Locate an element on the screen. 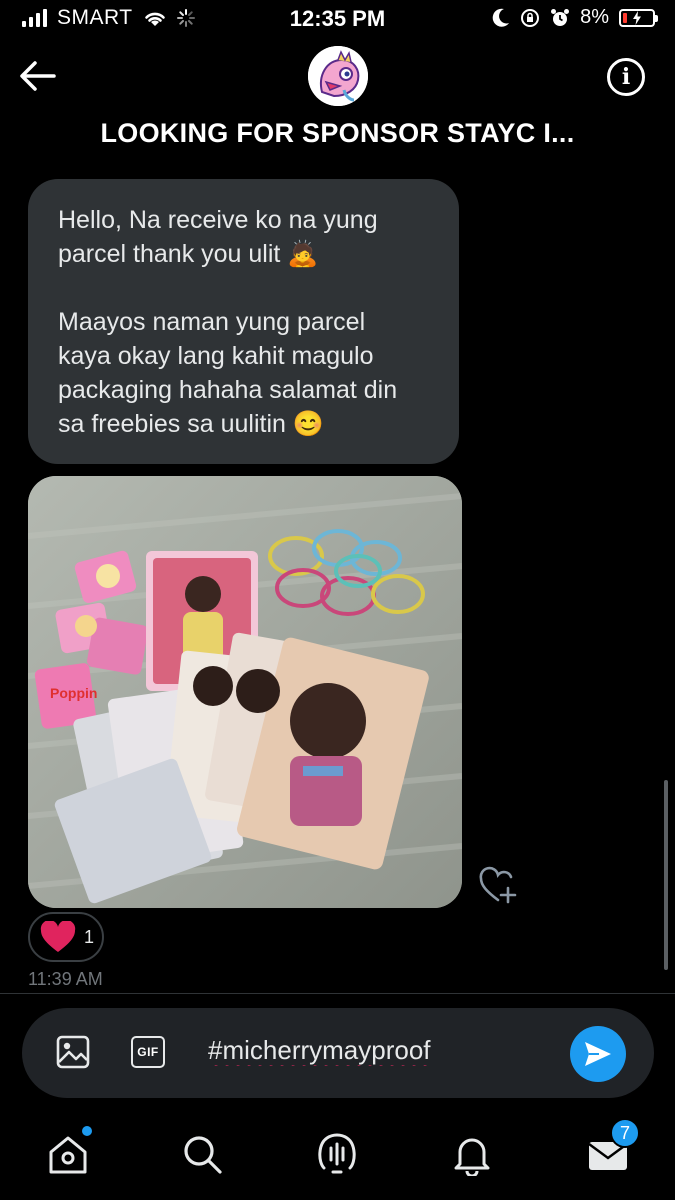 The image size is (675, 1200). rotation-lock-icon is located at coordinates (530, 17).